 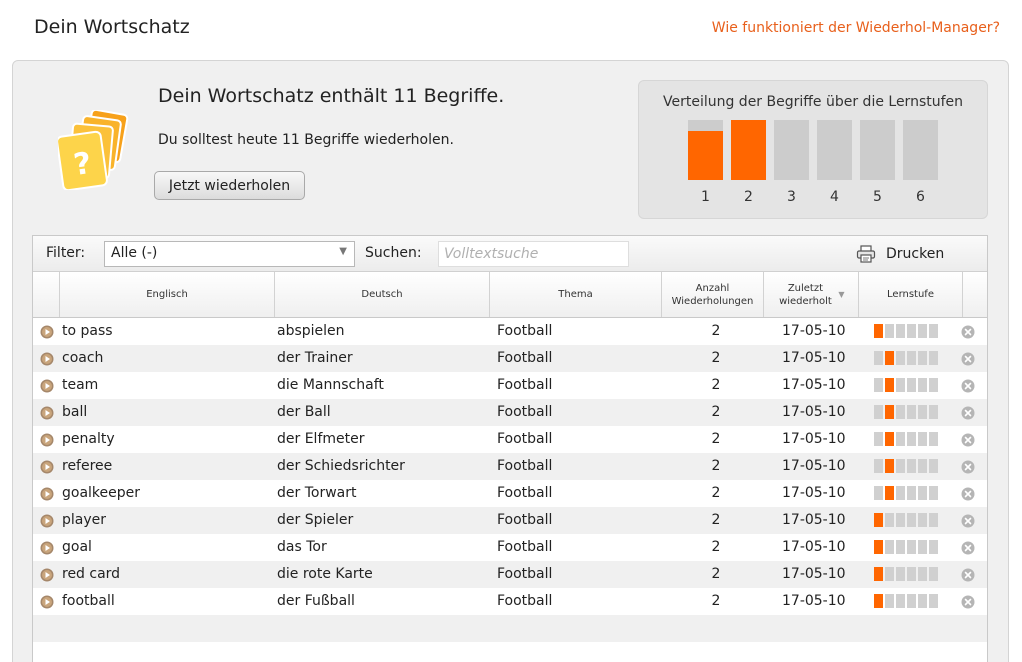 I want to click on cell-english: goal, so click(x=77, y=547).